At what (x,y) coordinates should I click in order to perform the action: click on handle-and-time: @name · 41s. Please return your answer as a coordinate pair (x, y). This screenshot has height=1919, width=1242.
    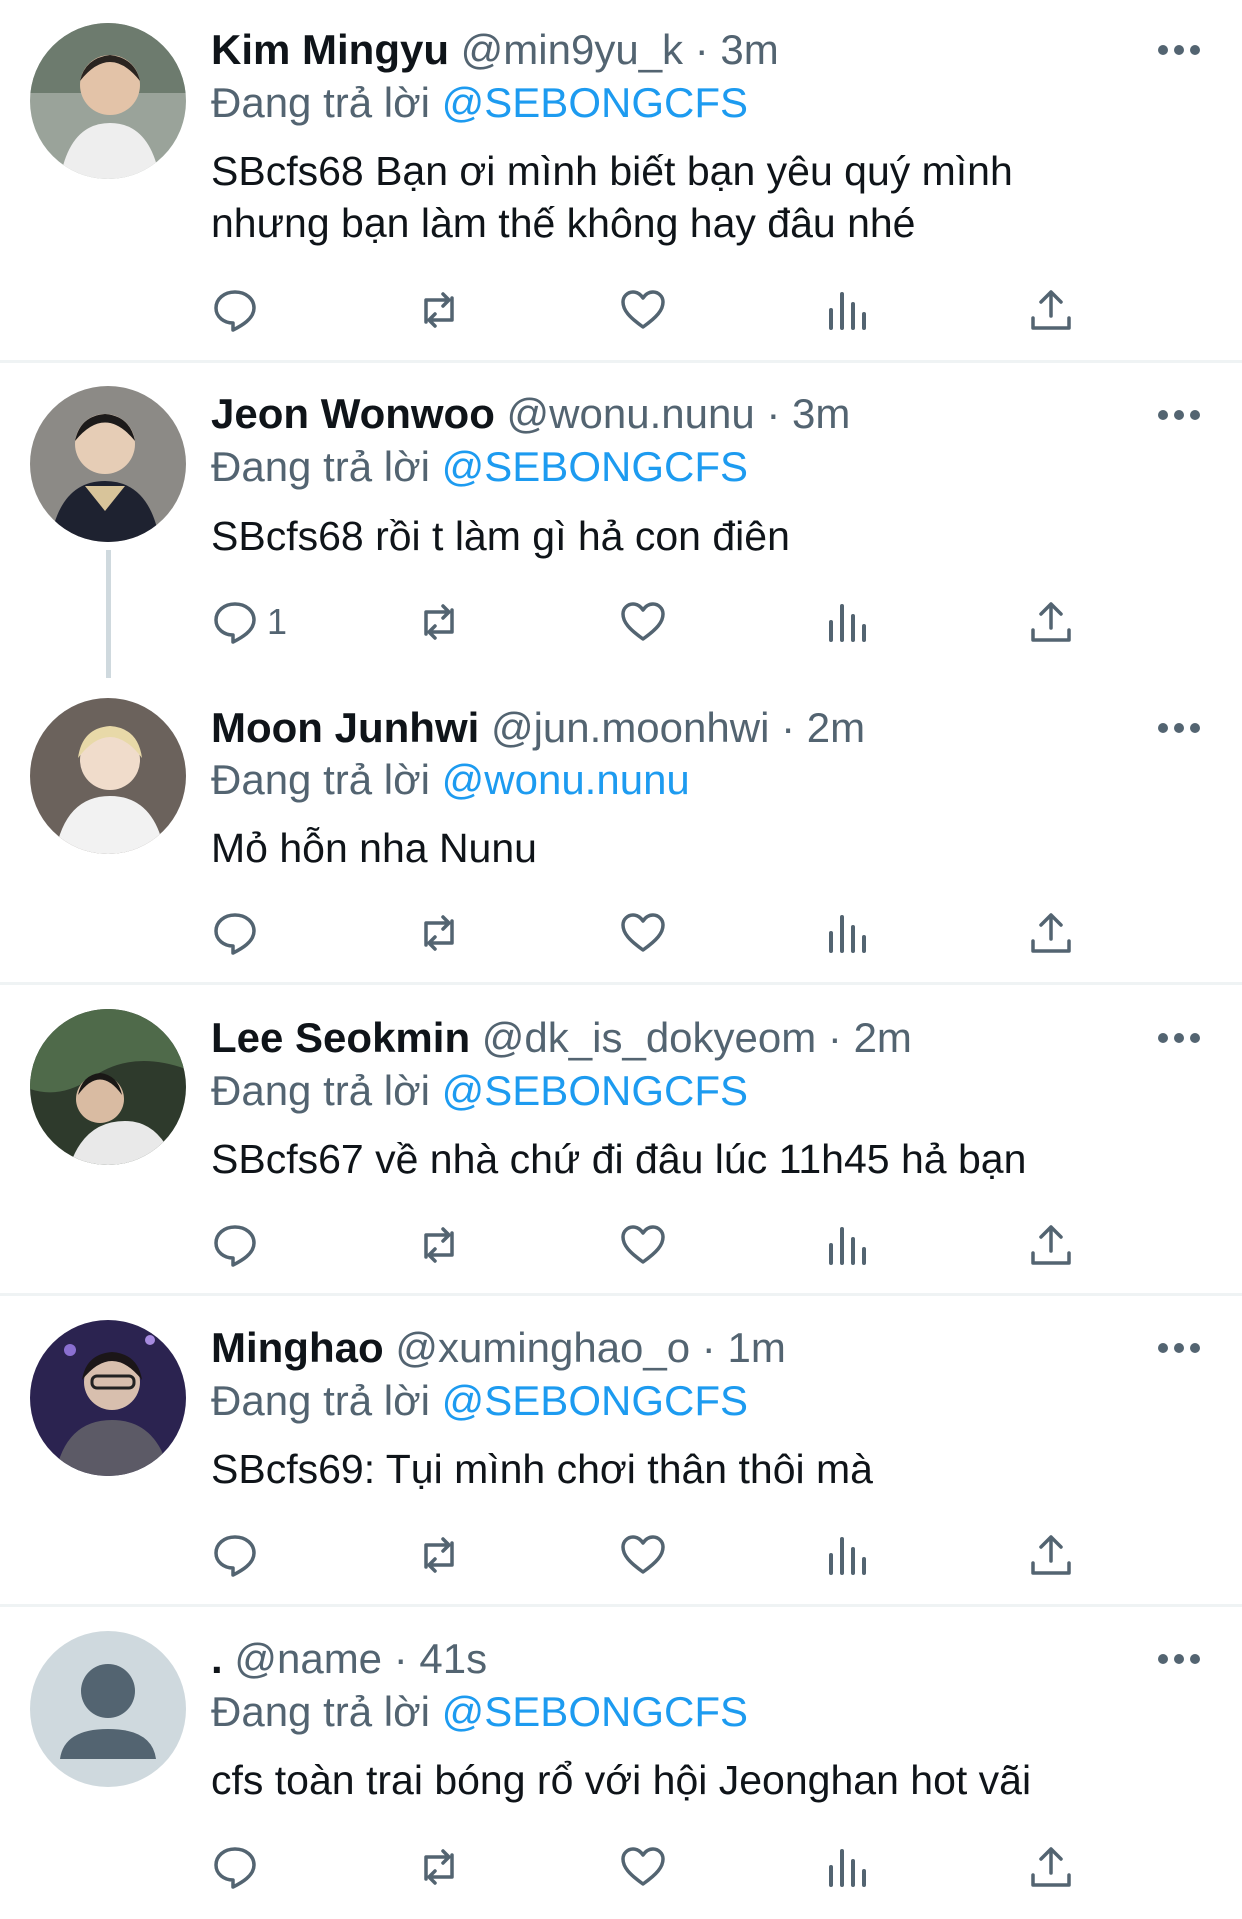
    Looking at the image, I should click on (360, 1658).